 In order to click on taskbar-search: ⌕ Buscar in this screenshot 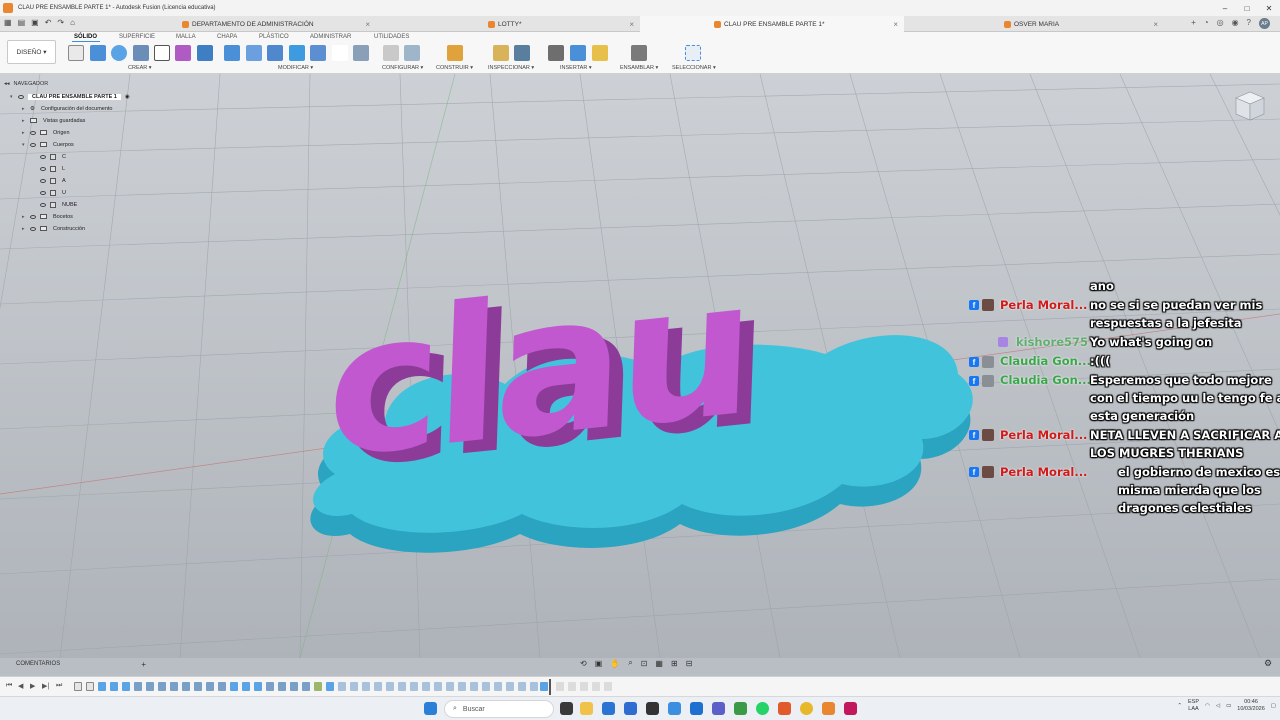, I will do `click(499, 709)`.